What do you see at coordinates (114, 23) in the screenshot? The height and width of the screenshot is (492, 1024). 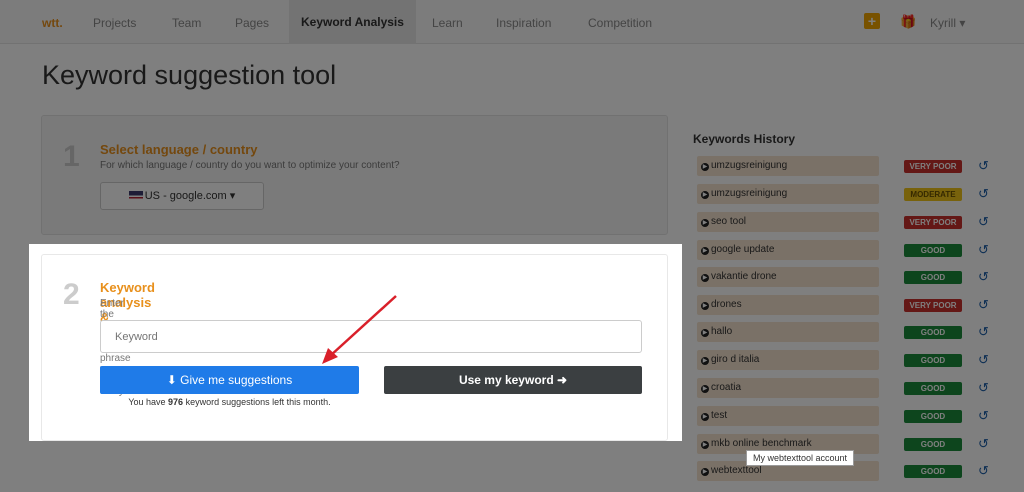 I see `nav-projects: Projects` at bounding box center [114, 23].